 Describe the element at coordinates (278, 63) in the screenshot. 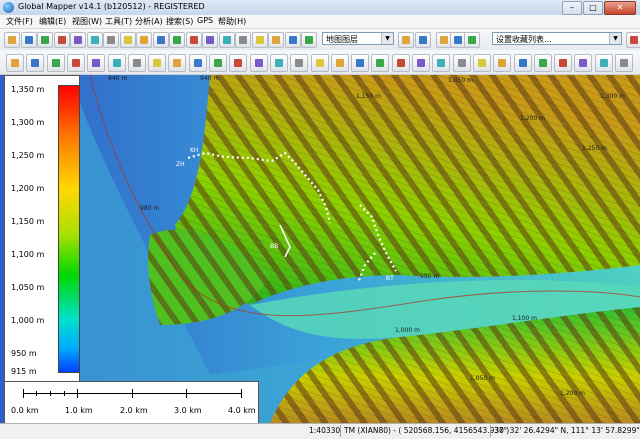

I see `rotate-button` at that location.